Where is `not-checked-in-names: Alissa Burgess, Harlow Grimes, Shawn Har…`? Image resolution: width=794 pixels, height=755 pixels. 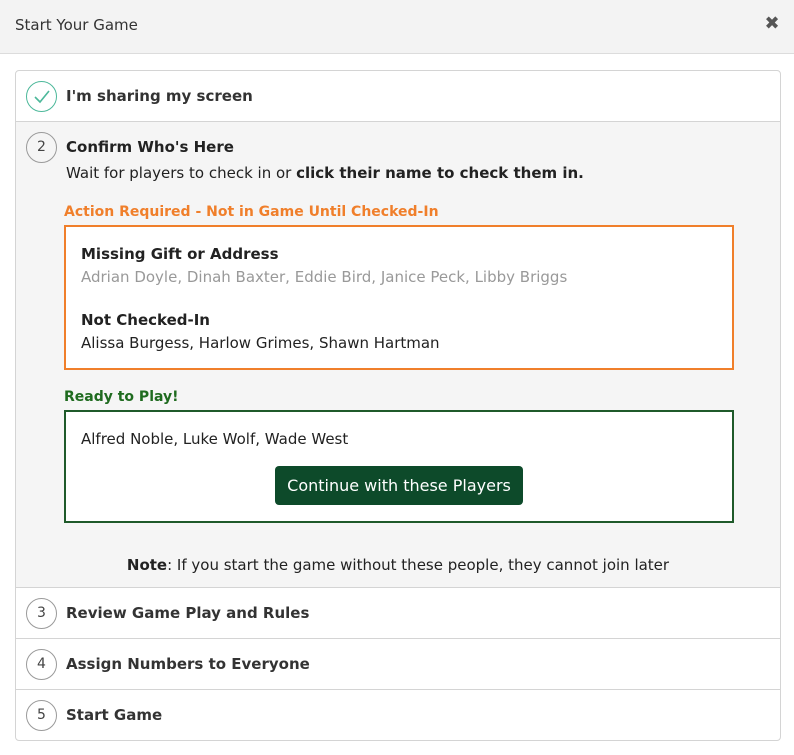 not-checked-in-names: Alissa Burgess, Harlow Grimes, Shawn Har… is located at coordinates (260, 343).